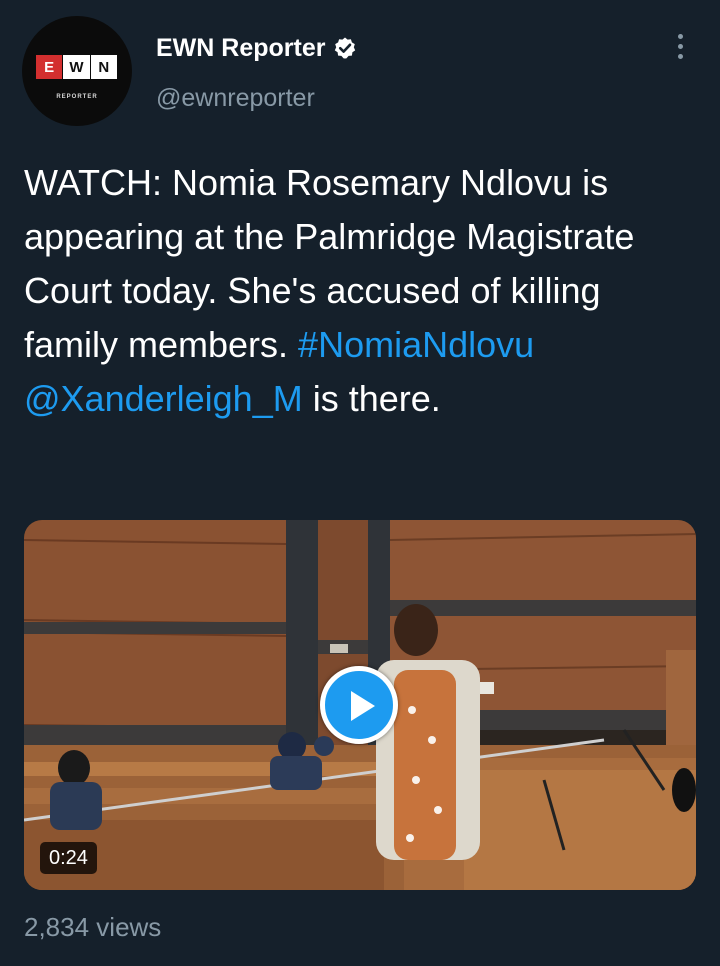 This screenshot has width=720, height=966. Describe the element at coordinates (163, 398) in the screenshot. I see `mention-link: @Xanderleigh_M` at that location.